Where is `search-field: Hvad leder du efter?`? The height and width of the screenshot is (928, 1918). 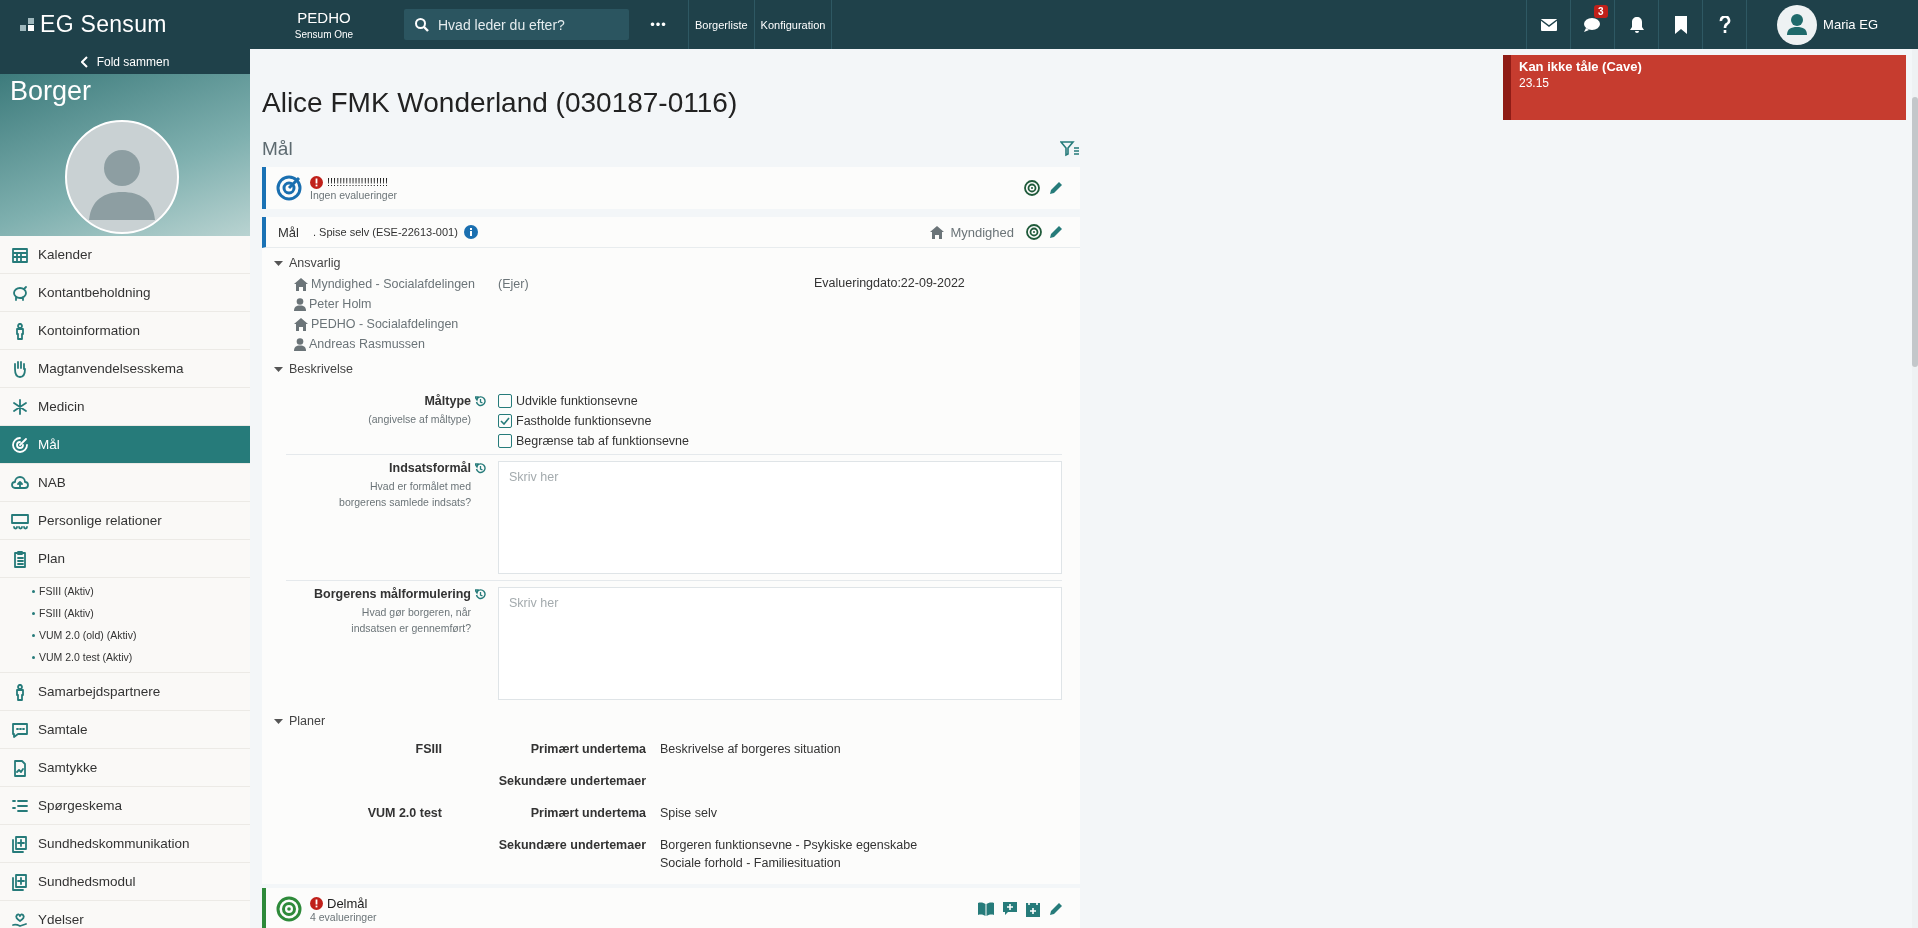
search-field: Hvad leder du efter? is located at coordinates (516, 24).